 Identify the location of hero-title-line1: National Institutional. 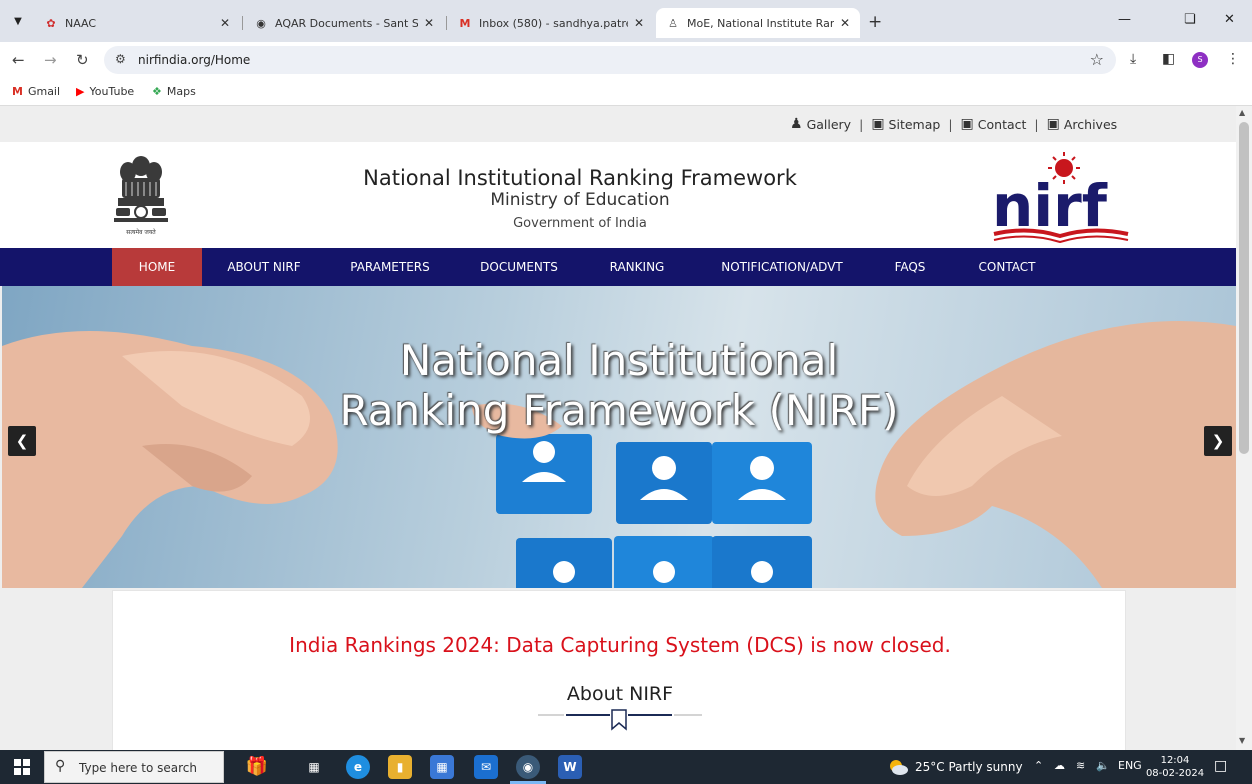
(619, 360).